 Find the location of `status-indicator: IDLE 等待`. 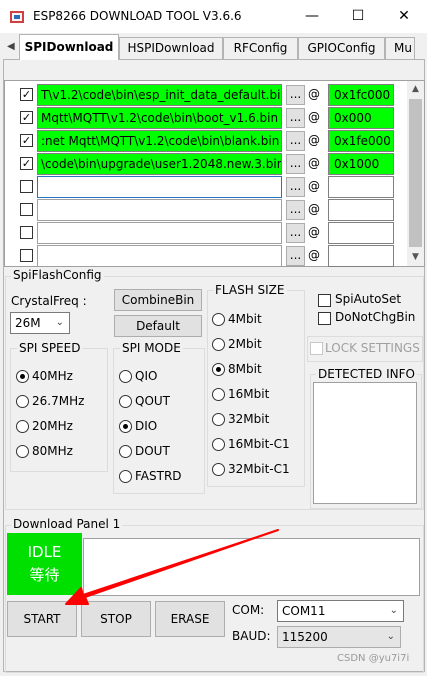

status-indicator: IDLE 等待 is located at coordinates (44, 564).